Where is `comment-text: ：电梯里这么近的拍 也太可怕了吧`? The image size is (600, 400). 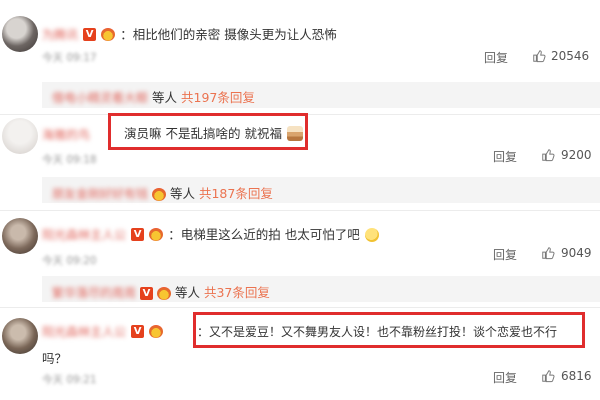 comment-text: ：电梯里这么近的拍 也太可怕了吧 is located at coordinates (264, 234).